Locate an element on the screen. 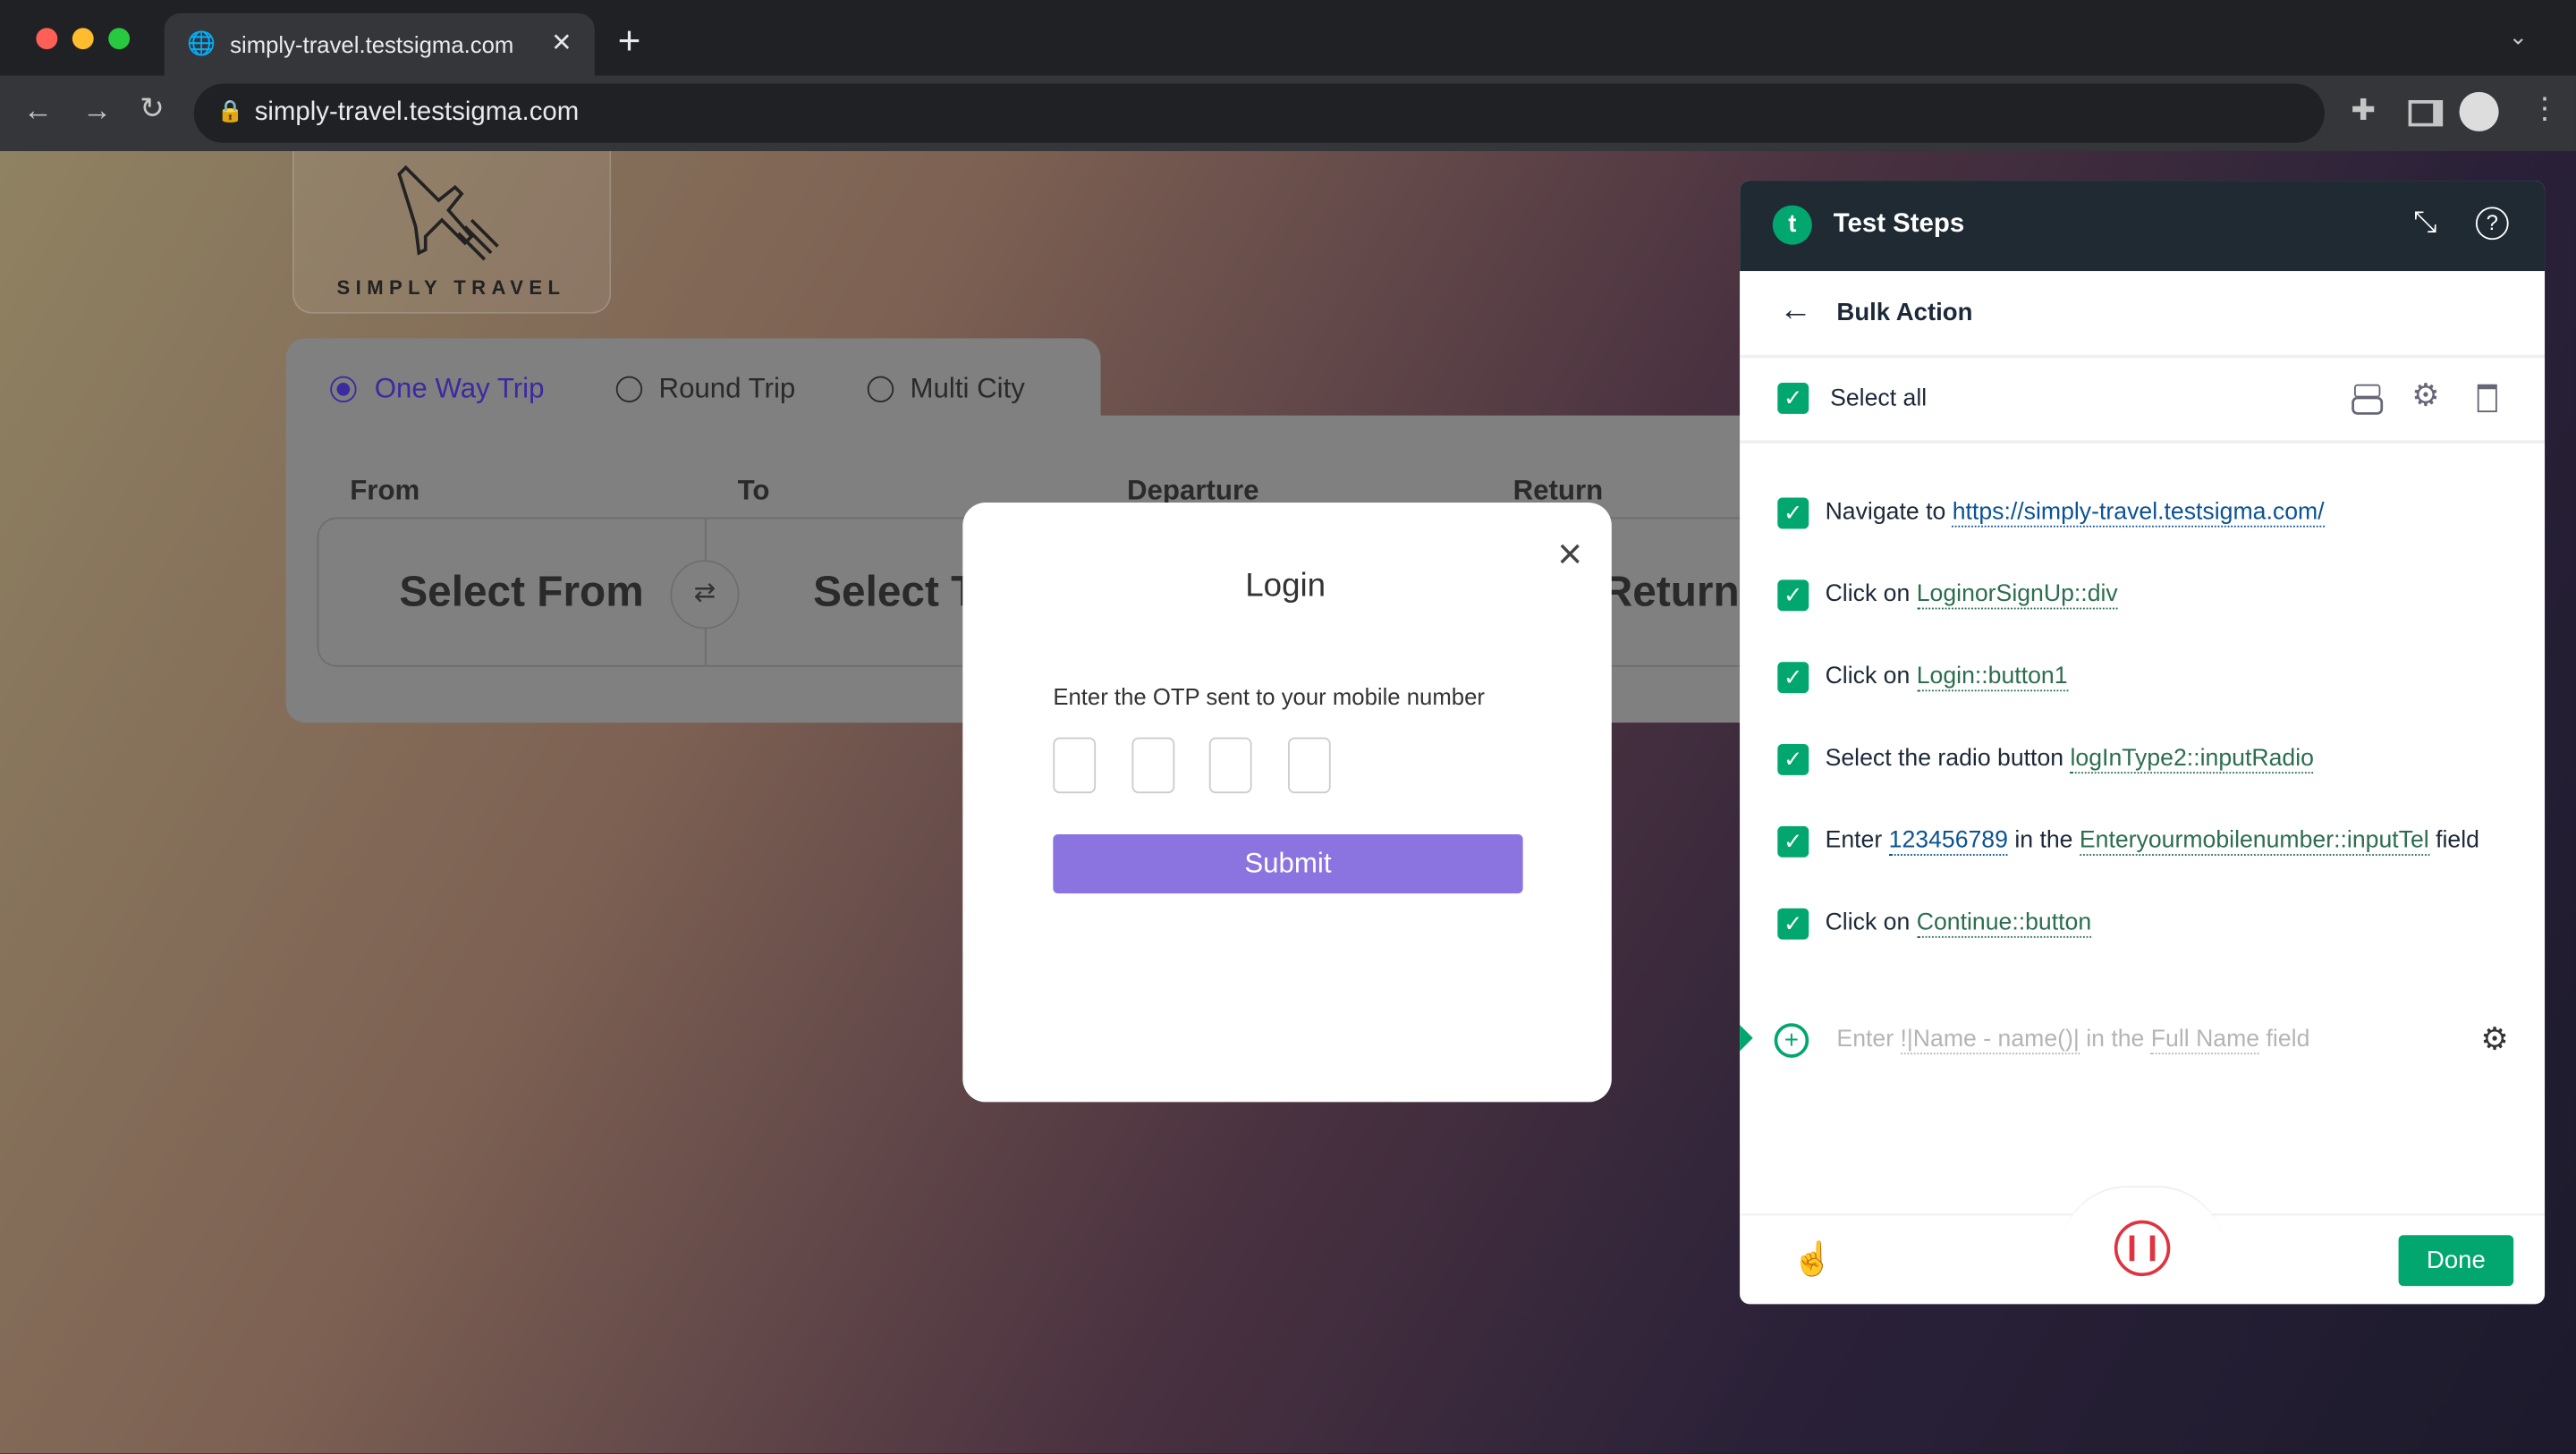 The height and width of the screenshot is (1454, 2576). menu-icon: ⋮ is located at coordinates (2545, 109).